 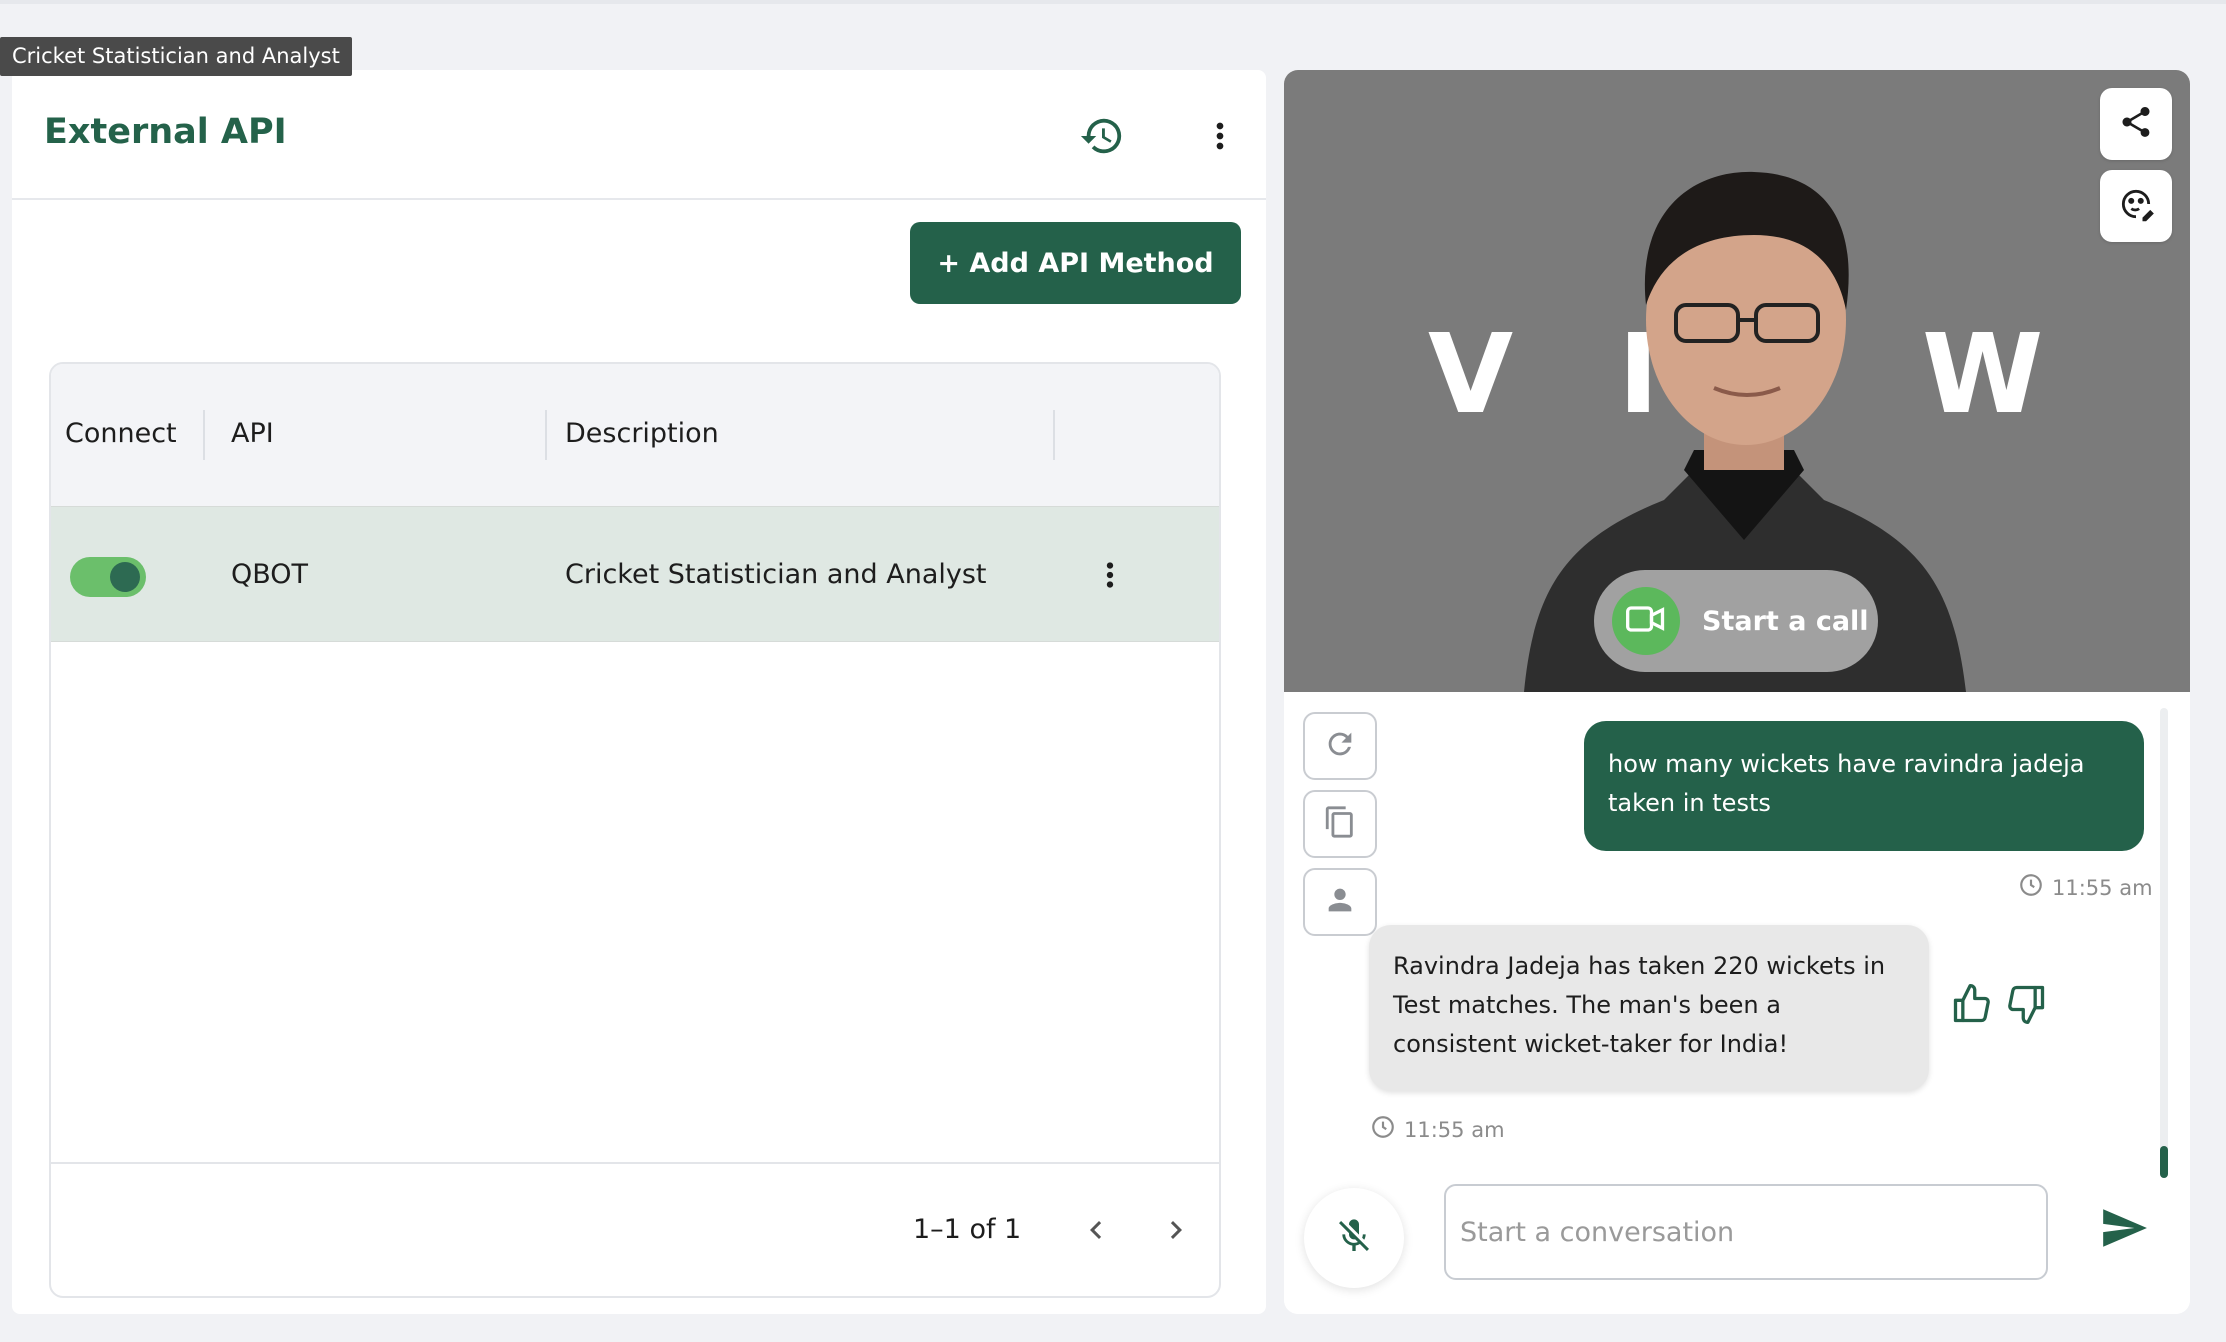 What do you see at coordinates (176, 56) in the screenshot?
I see `tooltip: Cricket Statistician and Analyst` at bounding box center [176, 56].